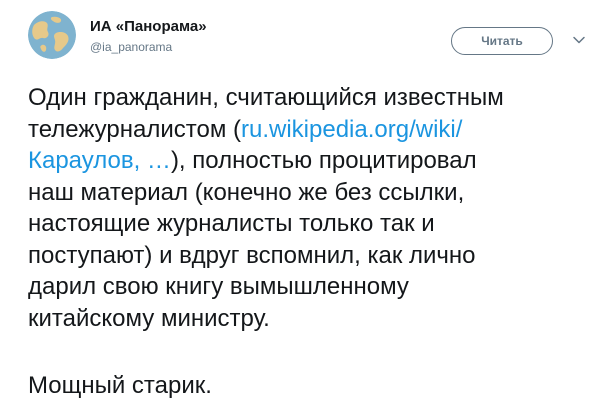  I want to click on avatar, so click(52, 35).